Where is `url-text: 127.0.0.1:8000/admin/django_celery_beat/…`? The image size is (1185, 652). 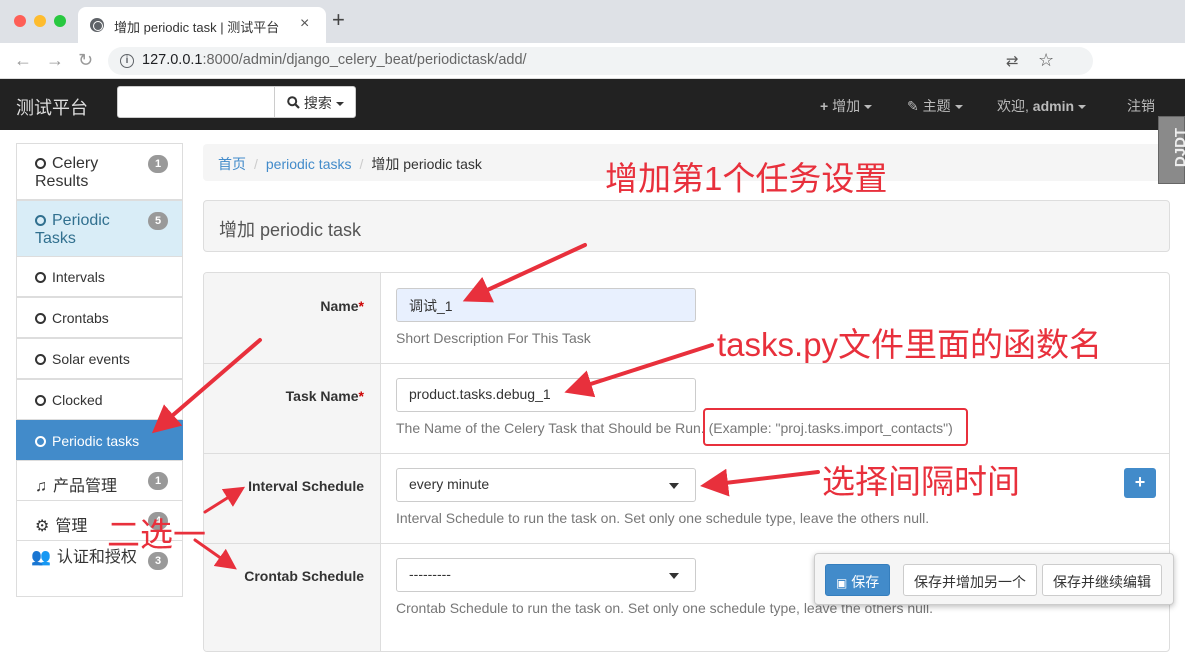 url-text: 127.0.0.1:8000/admin/django_celery_beat/… is located at coordinates (334, 60).